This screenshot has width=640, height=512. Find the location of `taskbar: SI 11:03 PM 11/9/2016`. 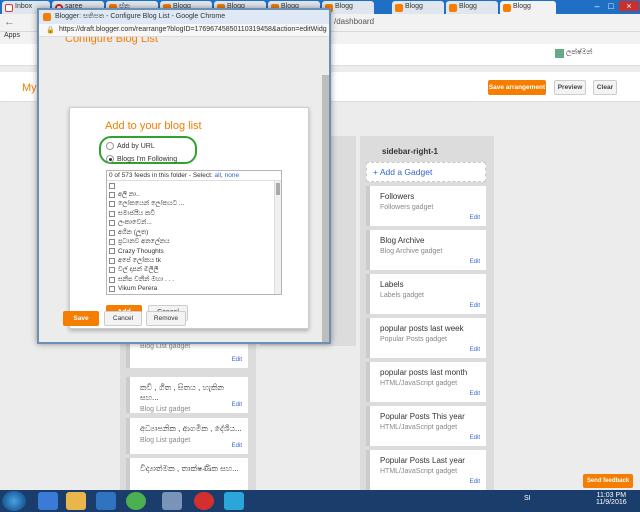

taskbar: SI 11:03 PM 11/9/2016 is located at coordinates (320, 501).